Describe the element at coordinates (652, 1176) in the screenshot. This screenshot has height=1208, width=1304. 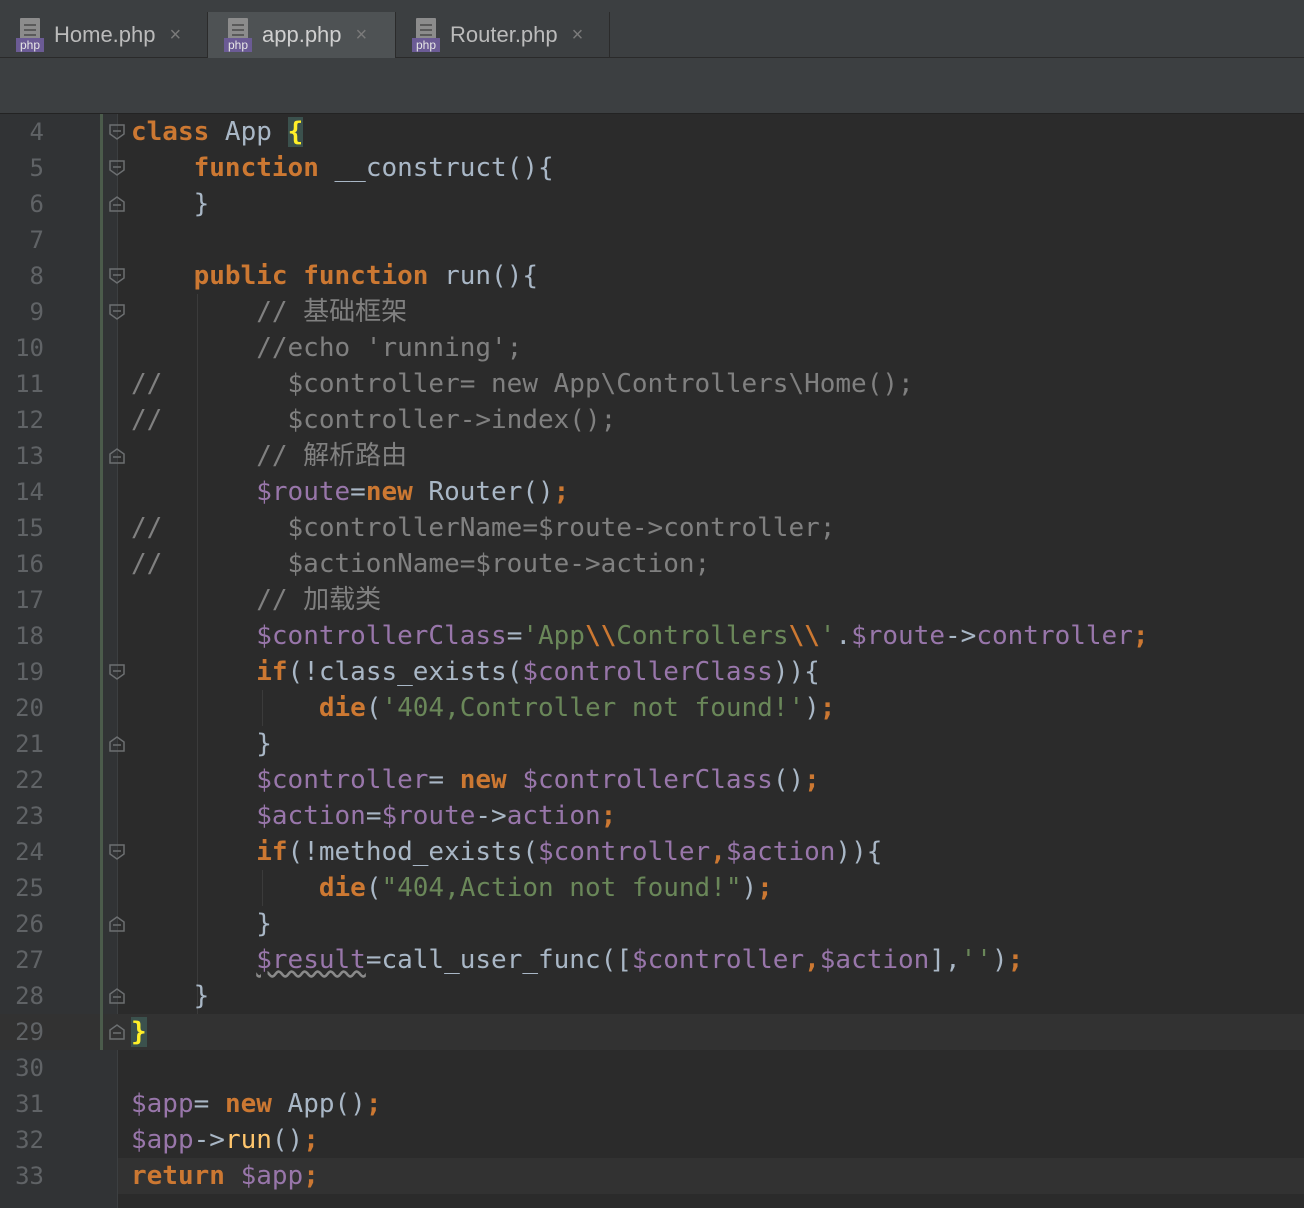
I see `code-line: 33 return $app;` at that location.